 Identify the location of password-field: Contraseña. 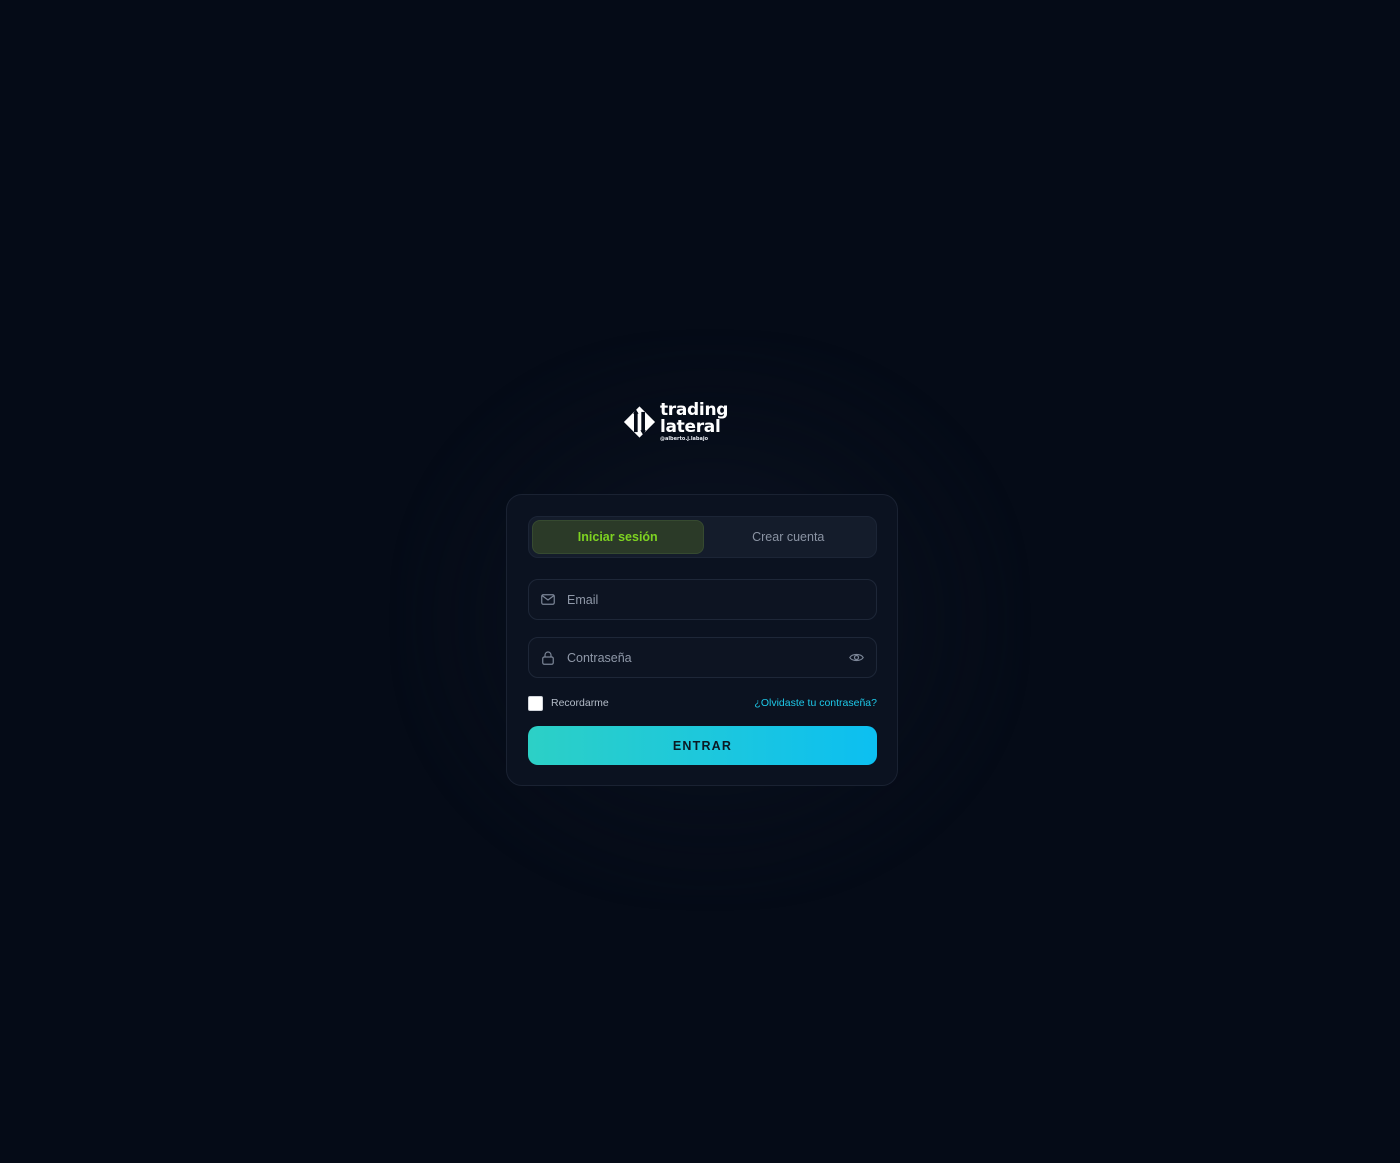
(702, 657).